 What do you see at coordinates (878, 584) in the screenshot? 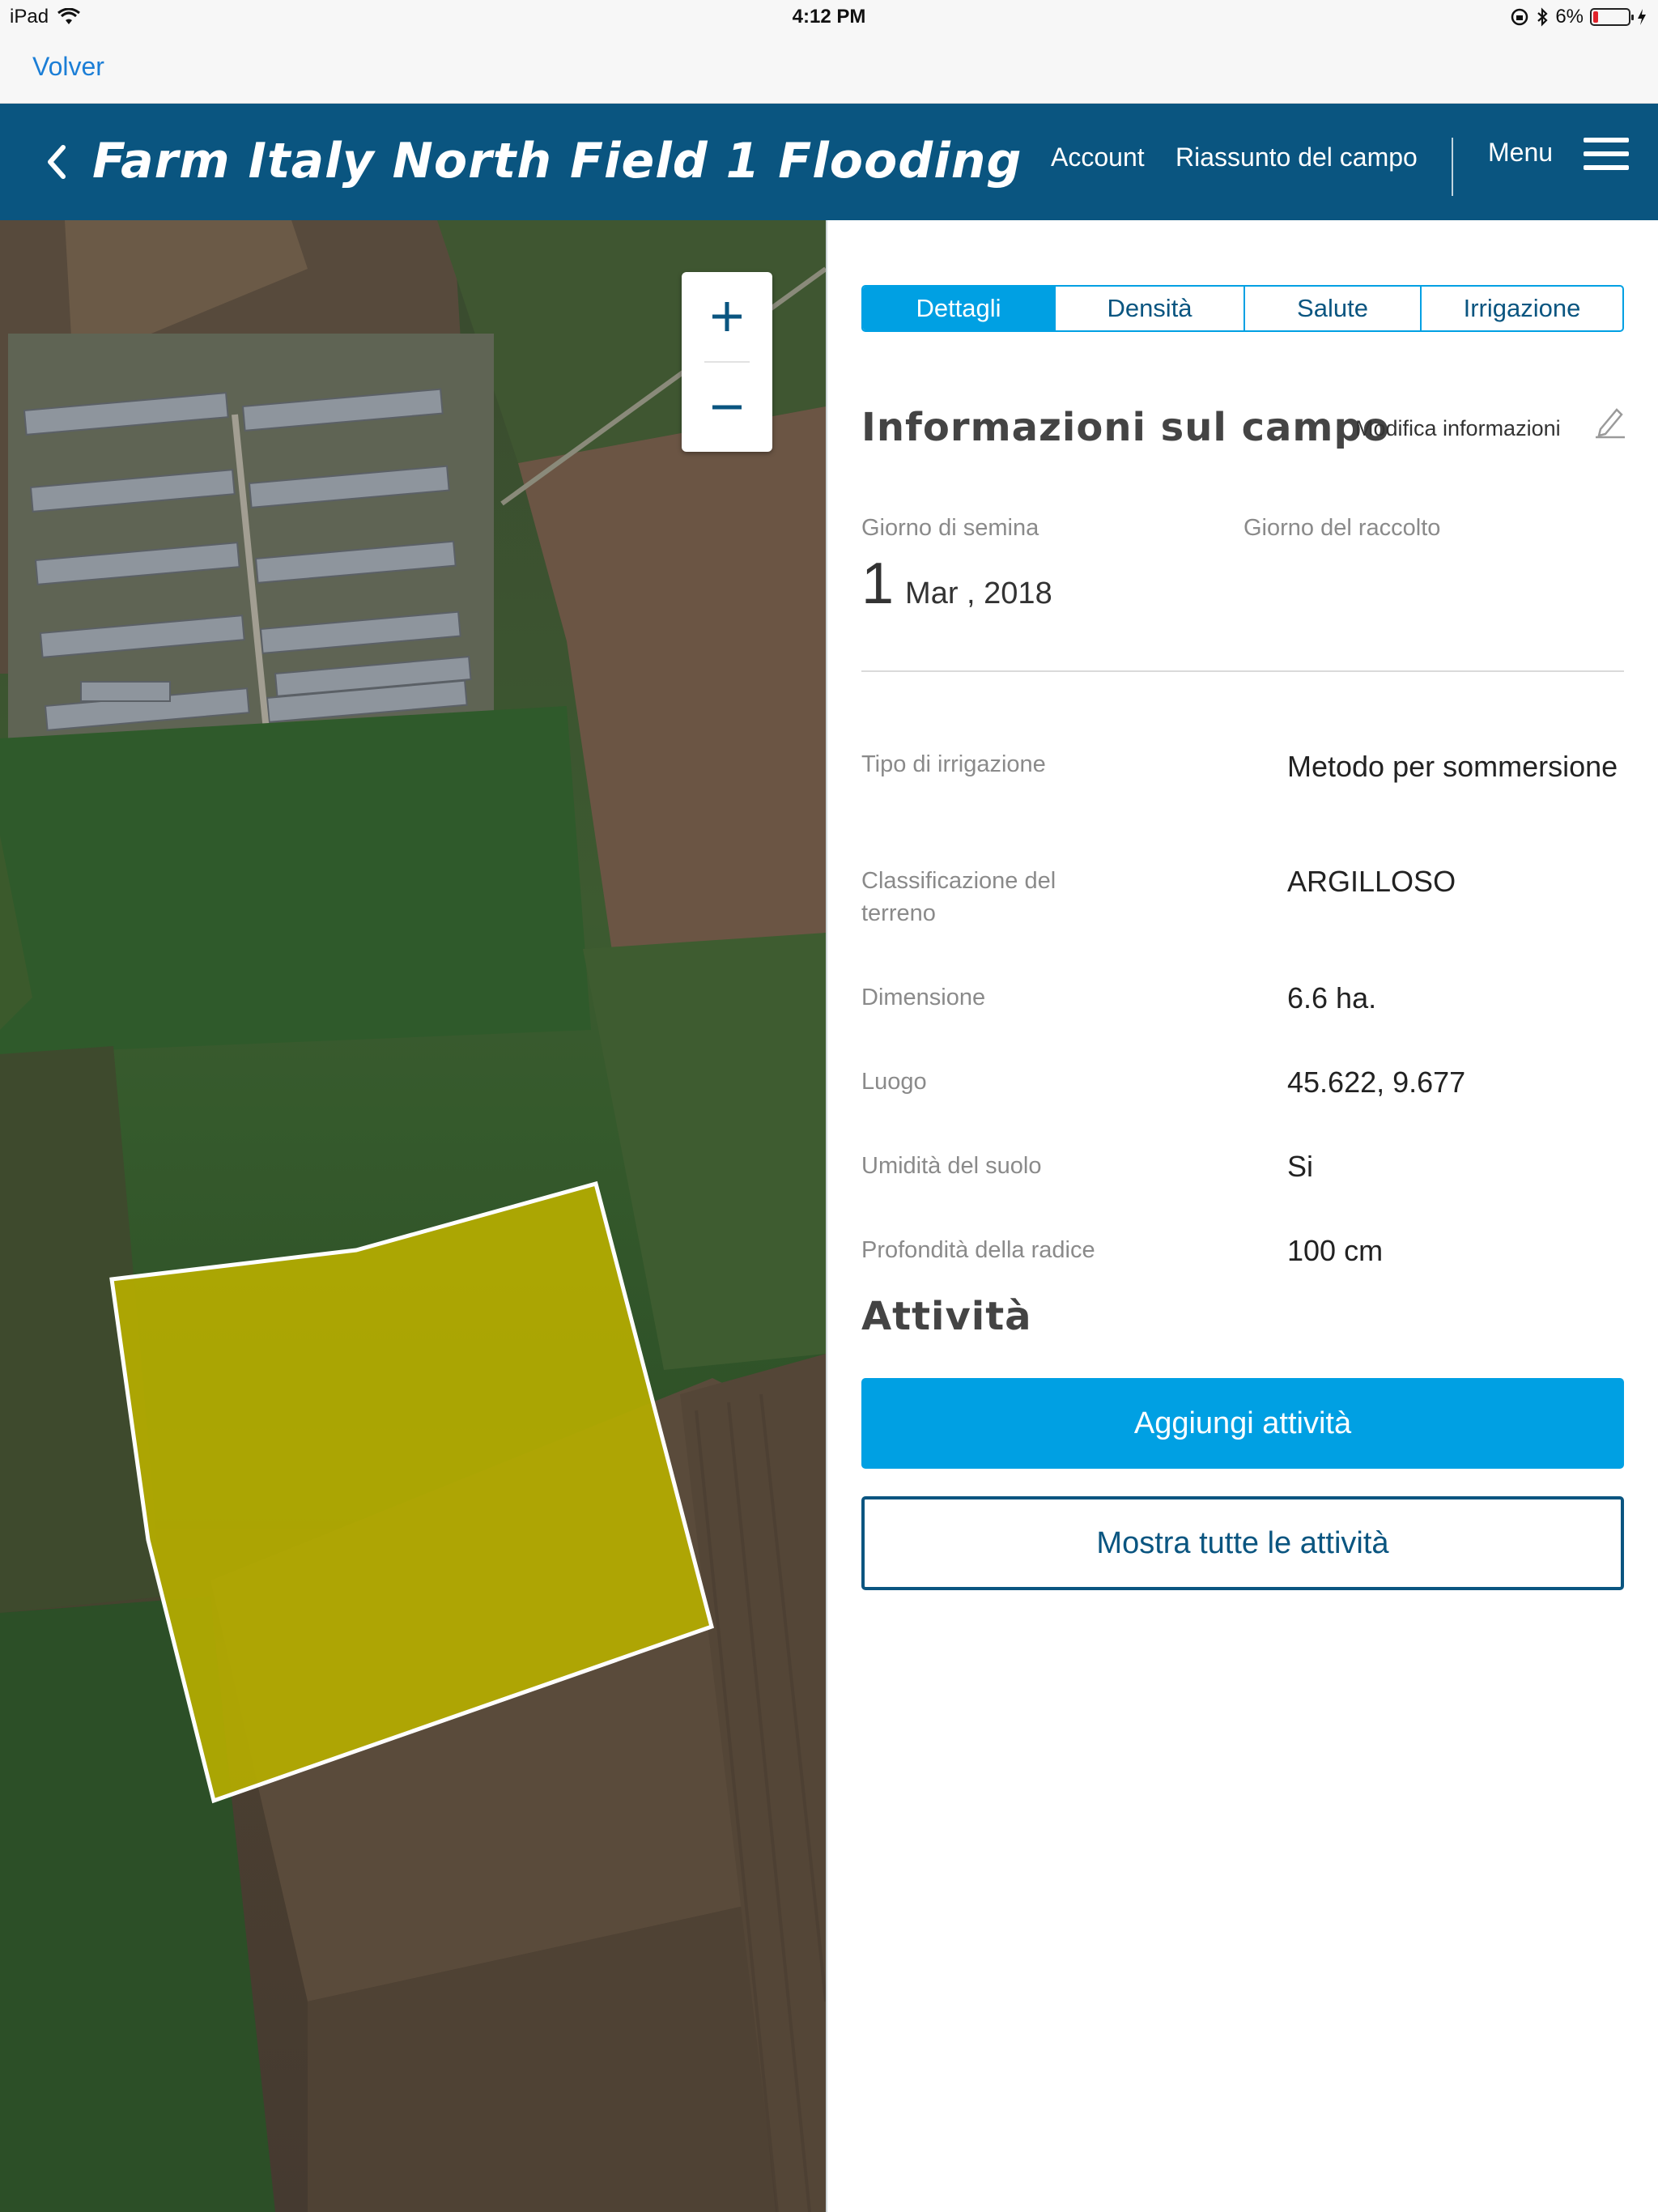
I see `sowing-day-number: 1` at bounding box center [878, 584].